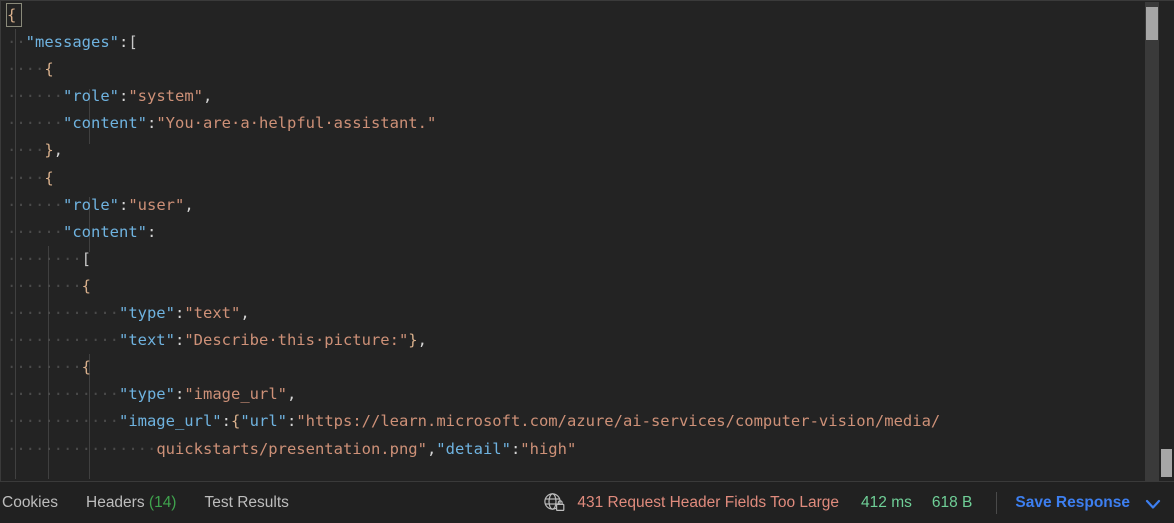 This screenshot has width=1174, height=523. Describe the element at coordinates (146, 340) in the screenshot. I see `code-token-key: "text"` at that location.